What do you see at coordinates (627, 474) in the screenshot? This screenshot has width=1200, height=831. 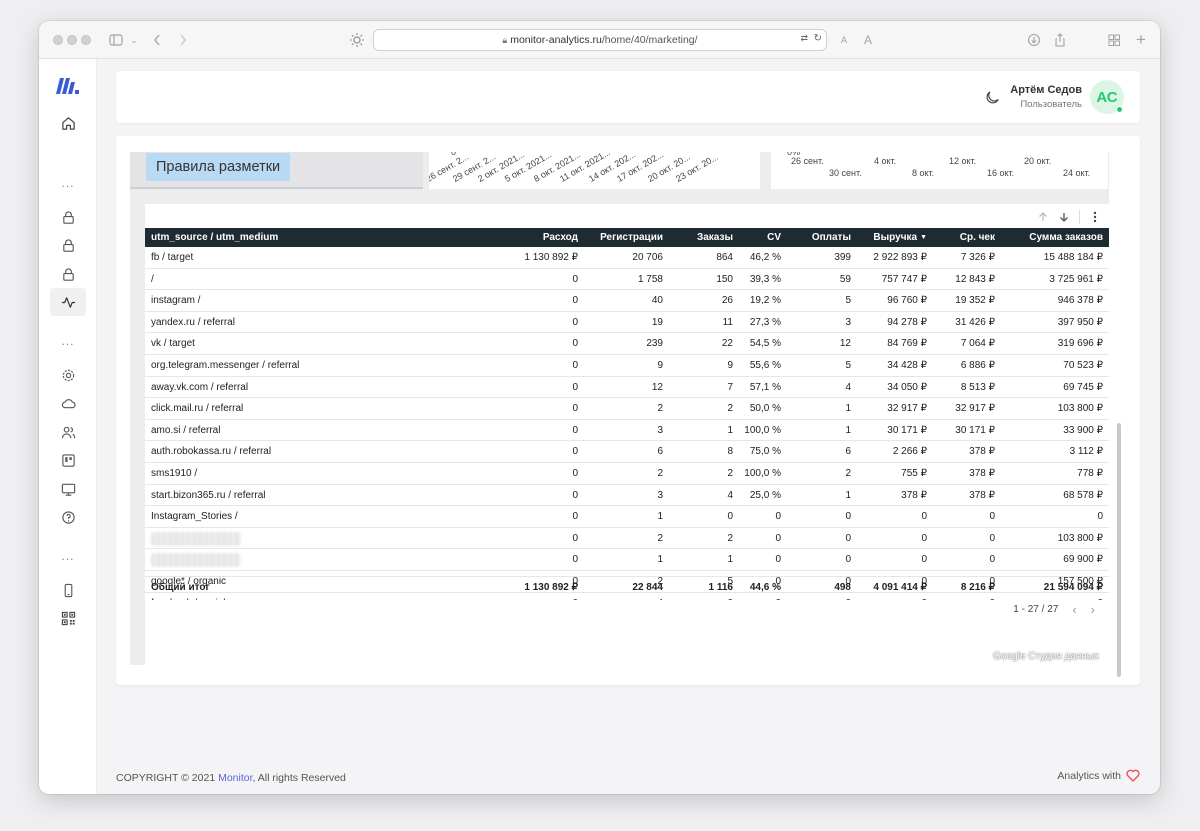 I see `table-row: sms1910 / 0 2 2 100,0 % 2 755 ₽ 378 ₽ 778 ₽` at bounding box center [627, 474].